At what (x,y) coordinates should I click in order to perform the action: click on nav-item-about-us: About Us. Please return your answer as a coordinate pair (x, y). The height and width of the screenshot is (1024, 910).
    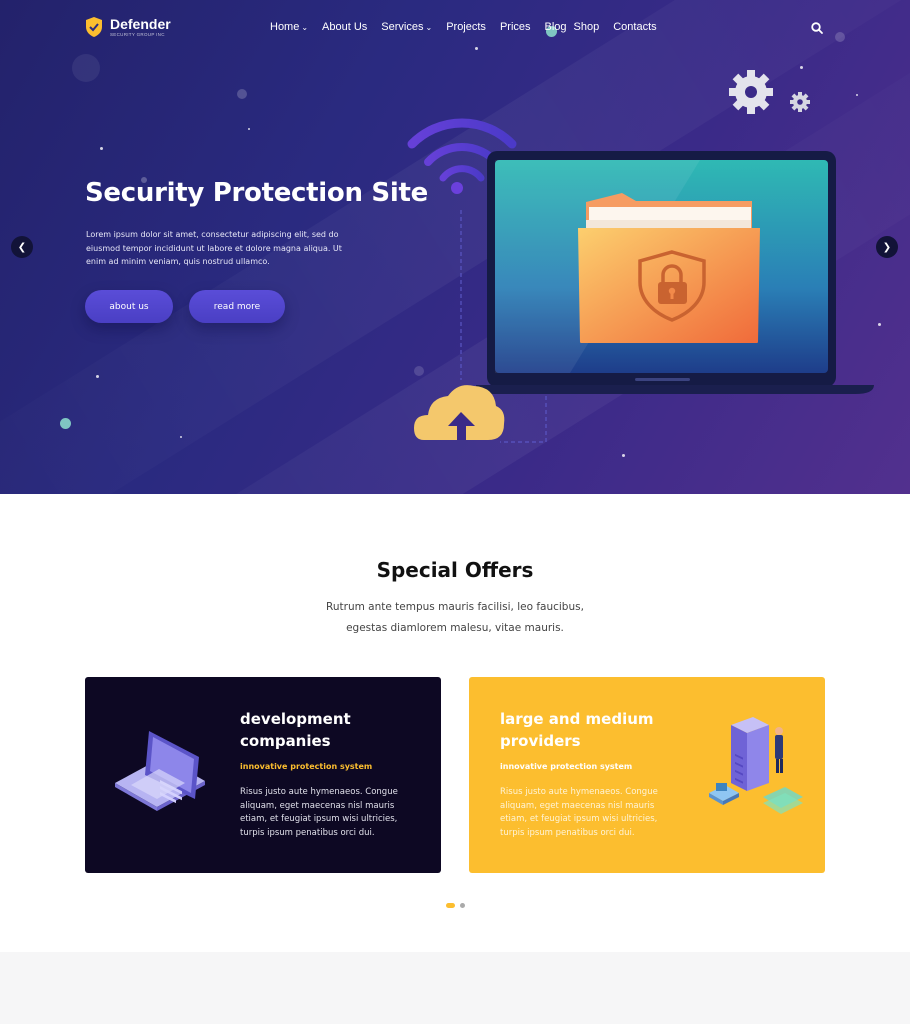
    Looking at the image, I should click on (344, 27).